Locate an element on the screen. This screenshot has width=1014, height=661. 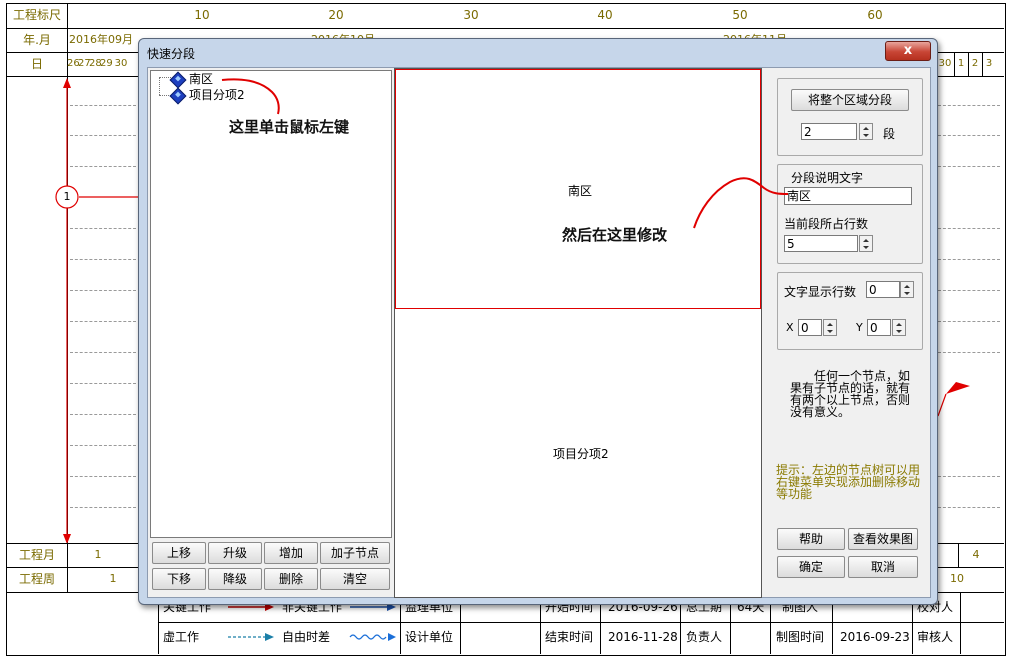
legend-draw-time-value: 2016-09-23 is located at coordinates (875, 637).